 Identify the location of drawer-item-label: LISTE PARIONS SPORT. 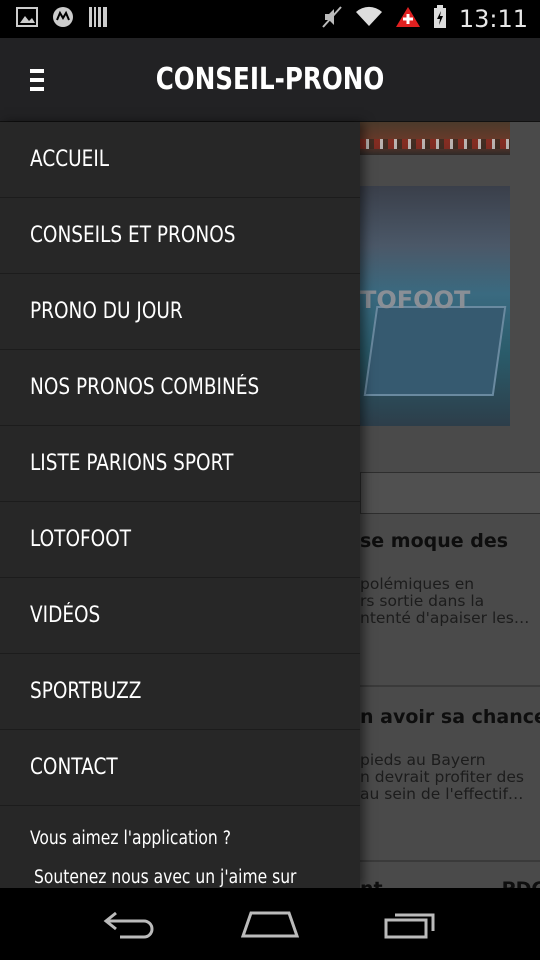
(132, 463).